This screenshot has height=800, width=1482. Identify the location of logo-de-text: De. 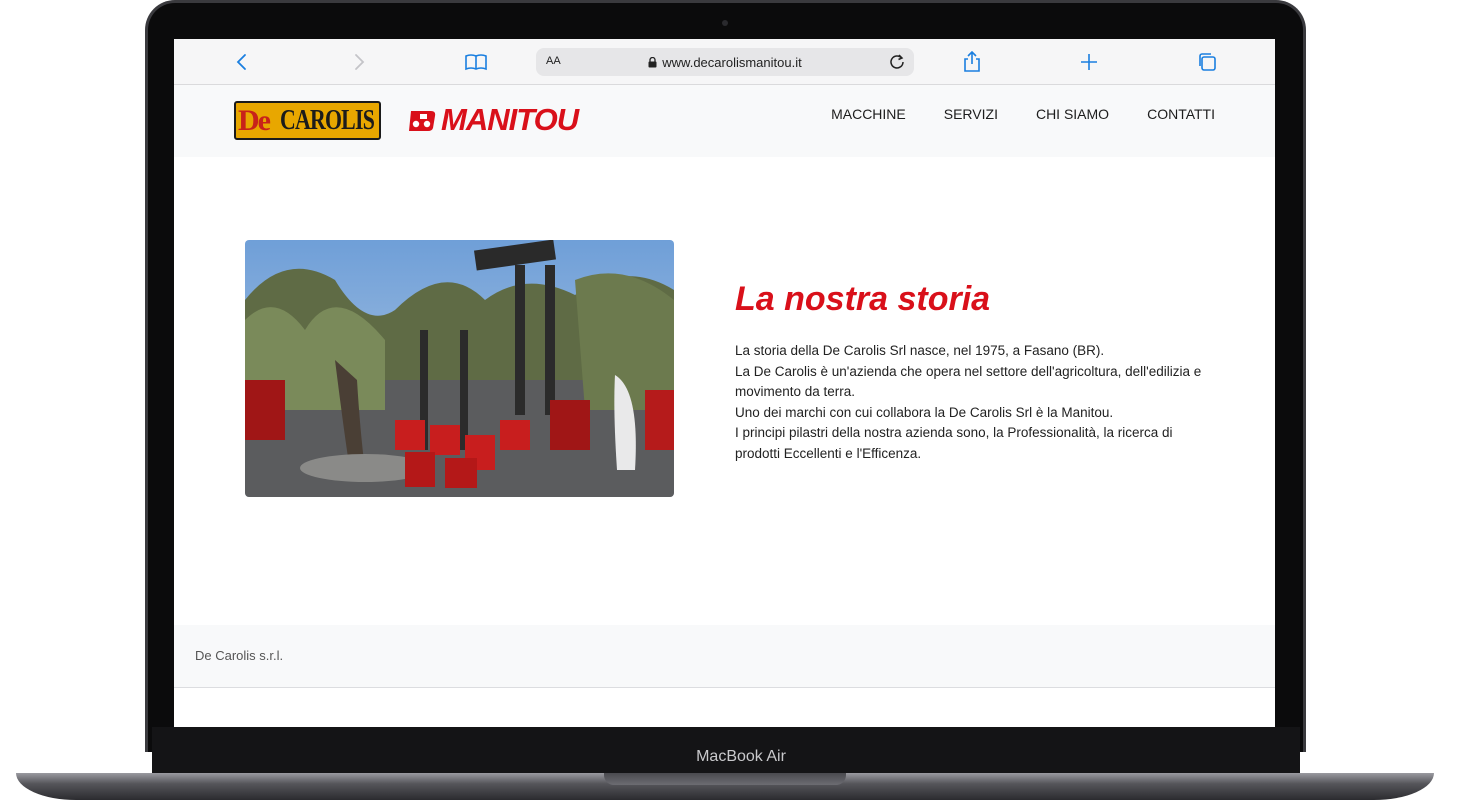
(254, 120).